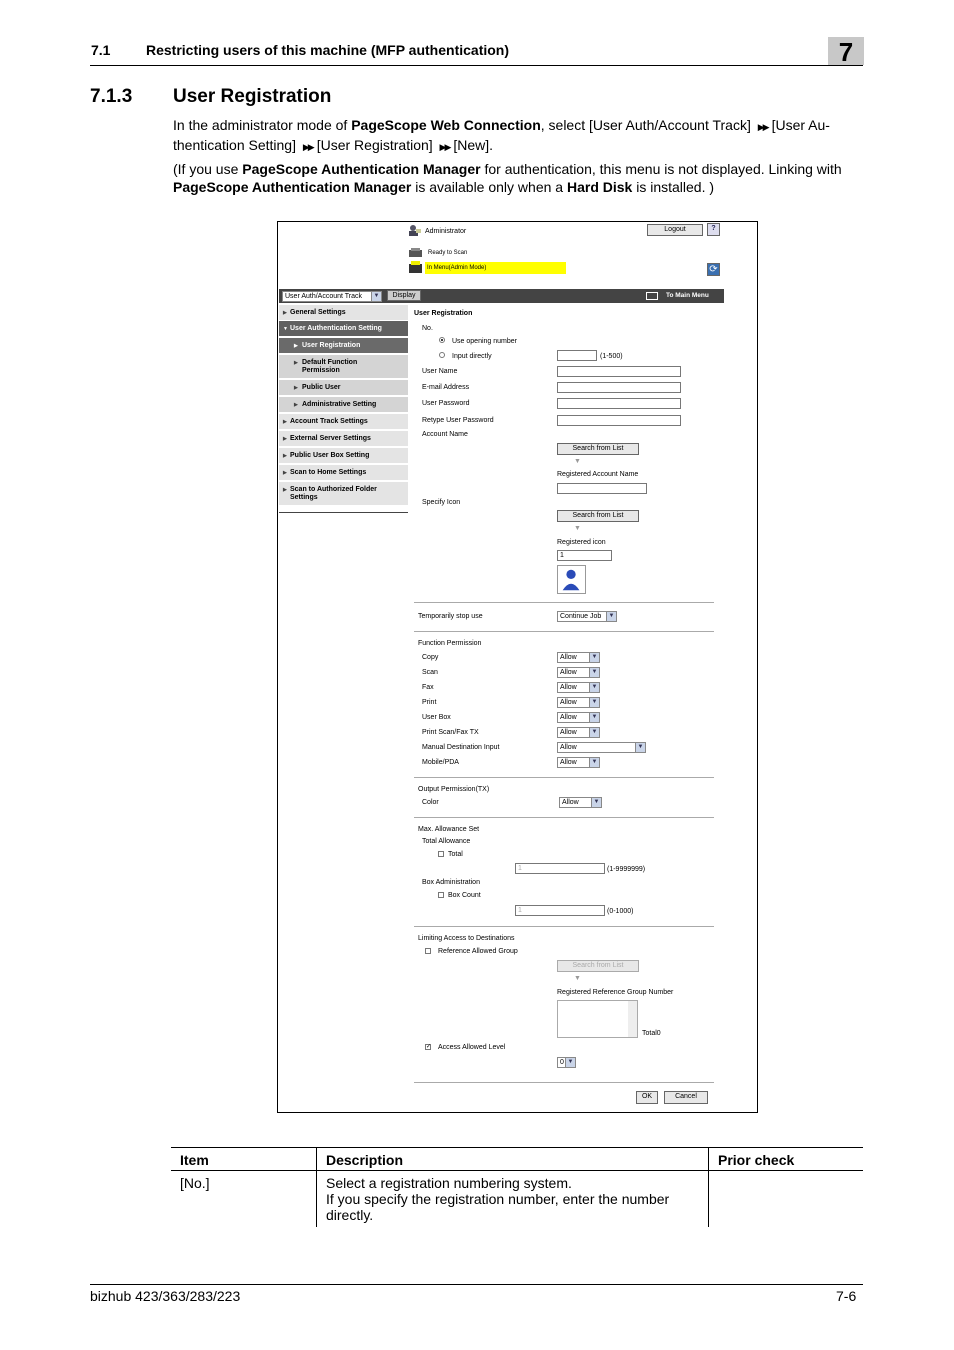  What do you see at coordinates (461, 747) in the screenshot?
I see `function-label-manual-dest: Manual Destination Input` at bounding box center [461, 747].